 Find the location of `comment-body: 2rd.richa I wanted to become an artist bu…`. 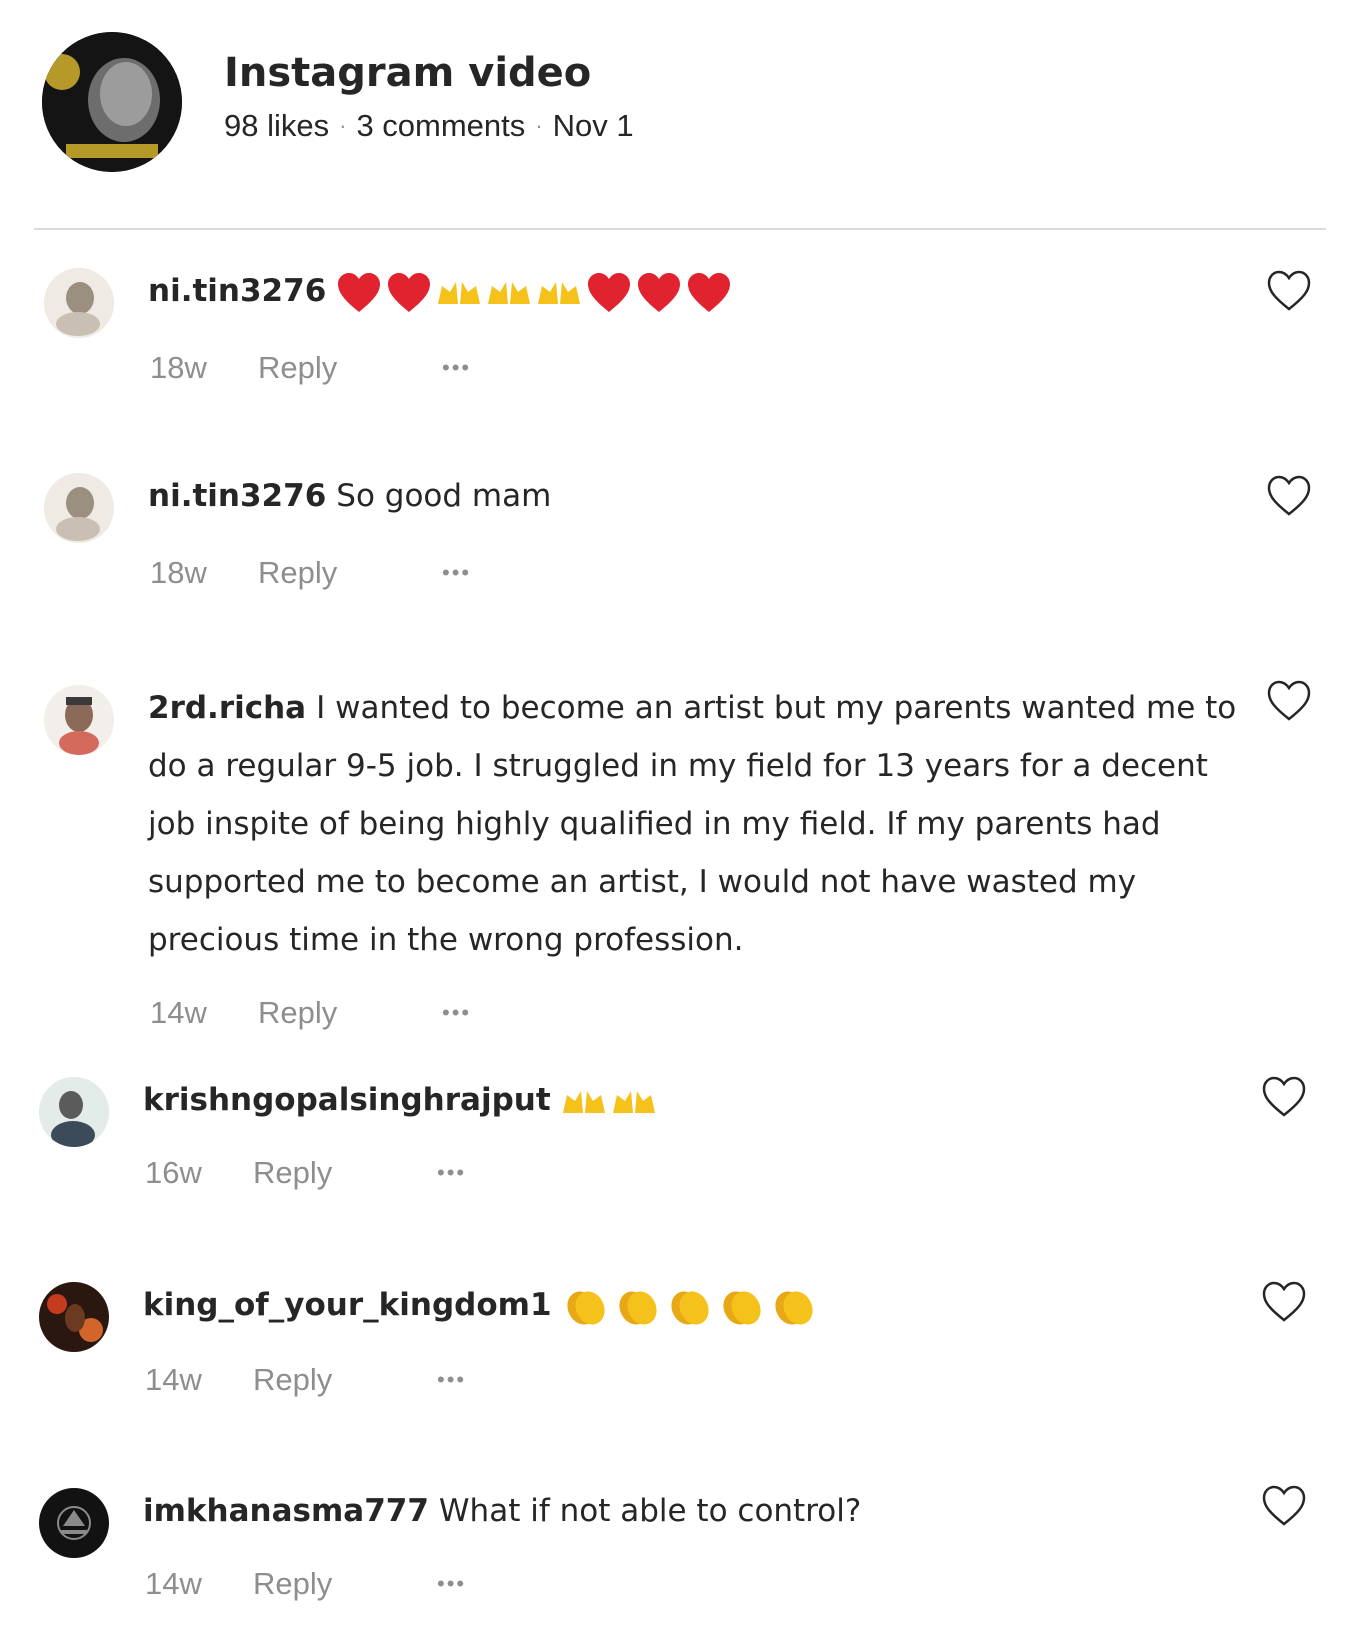

comment-body: 2rd.richa I wanted to become an artist bu… is located at coordinates (700, 824).